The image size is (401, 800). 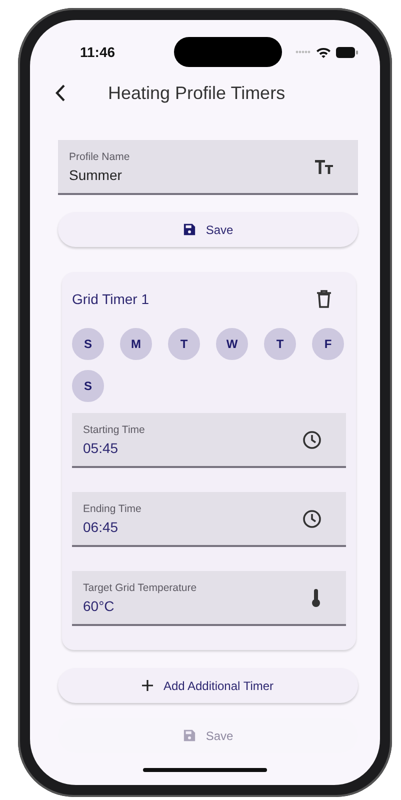 I want to click on text-field: Profile Name Summer, so click(x=208, y=167).